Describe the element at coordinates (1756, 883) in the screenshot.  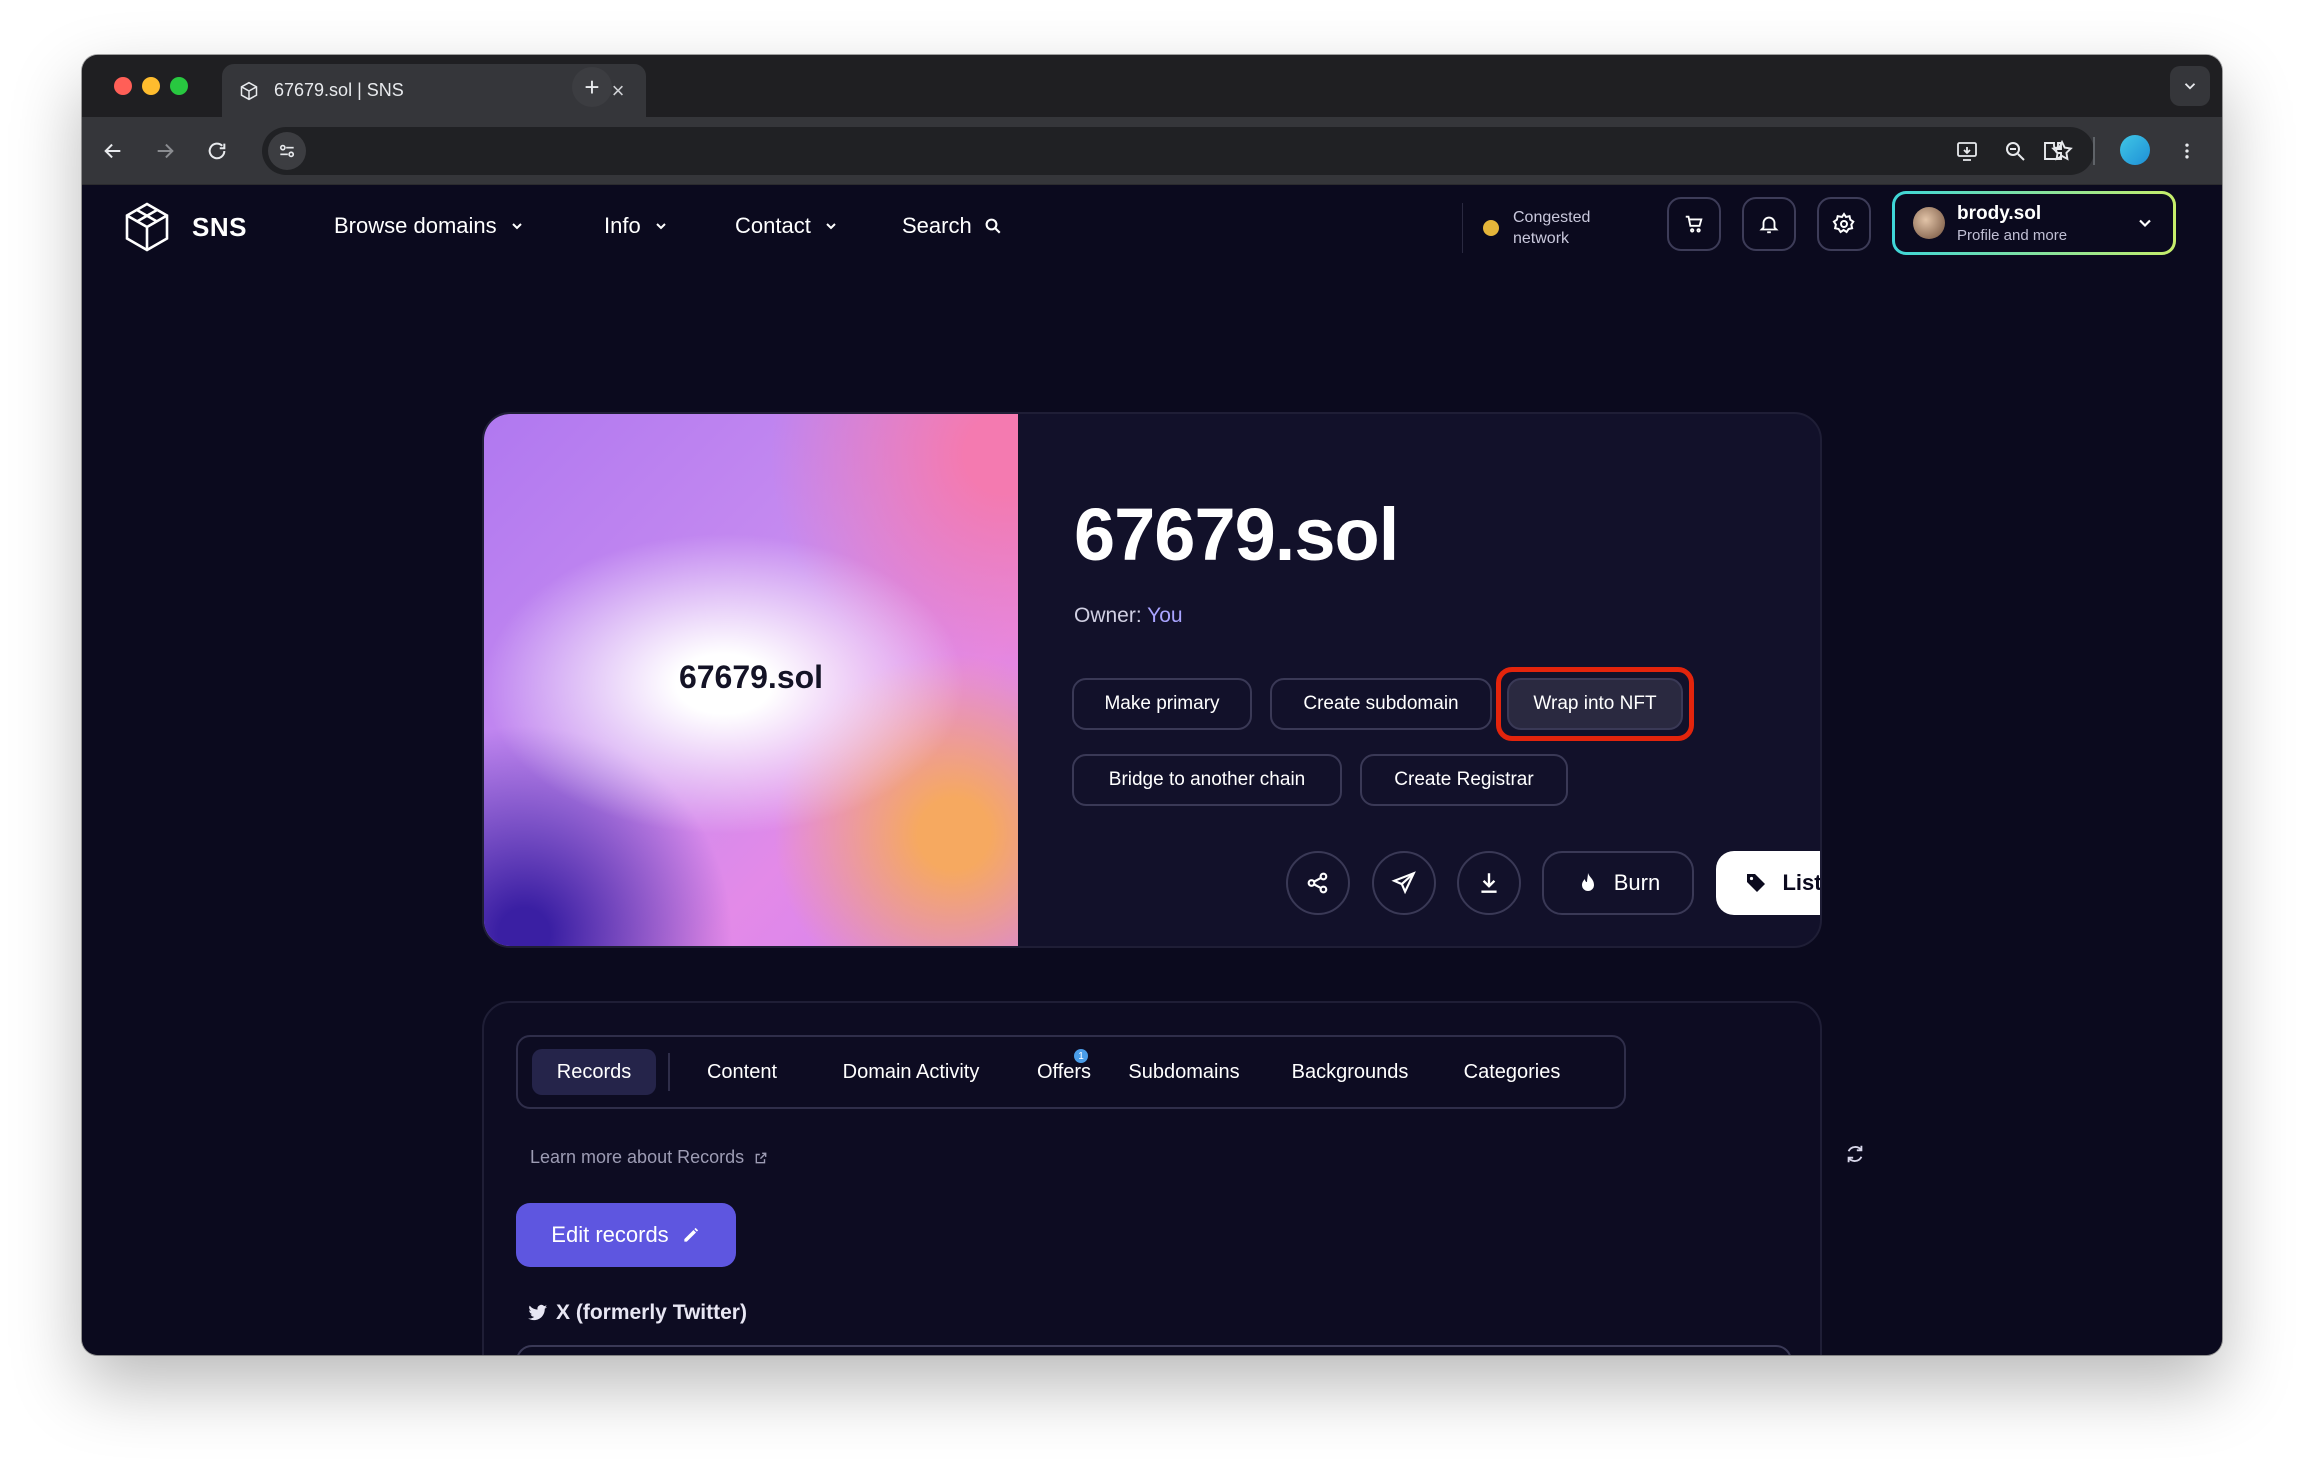
I see `tag-icon` at that location.